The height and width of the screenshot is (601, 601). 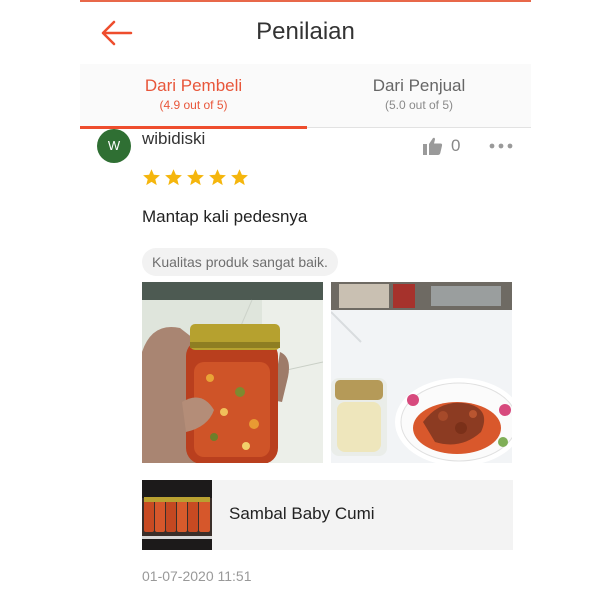 What do you see at coordinates (193, 105) in the screenshot?
I see `tab-from-buyer-score: (4.9 out of 5)` at bounding box center [193, 105].